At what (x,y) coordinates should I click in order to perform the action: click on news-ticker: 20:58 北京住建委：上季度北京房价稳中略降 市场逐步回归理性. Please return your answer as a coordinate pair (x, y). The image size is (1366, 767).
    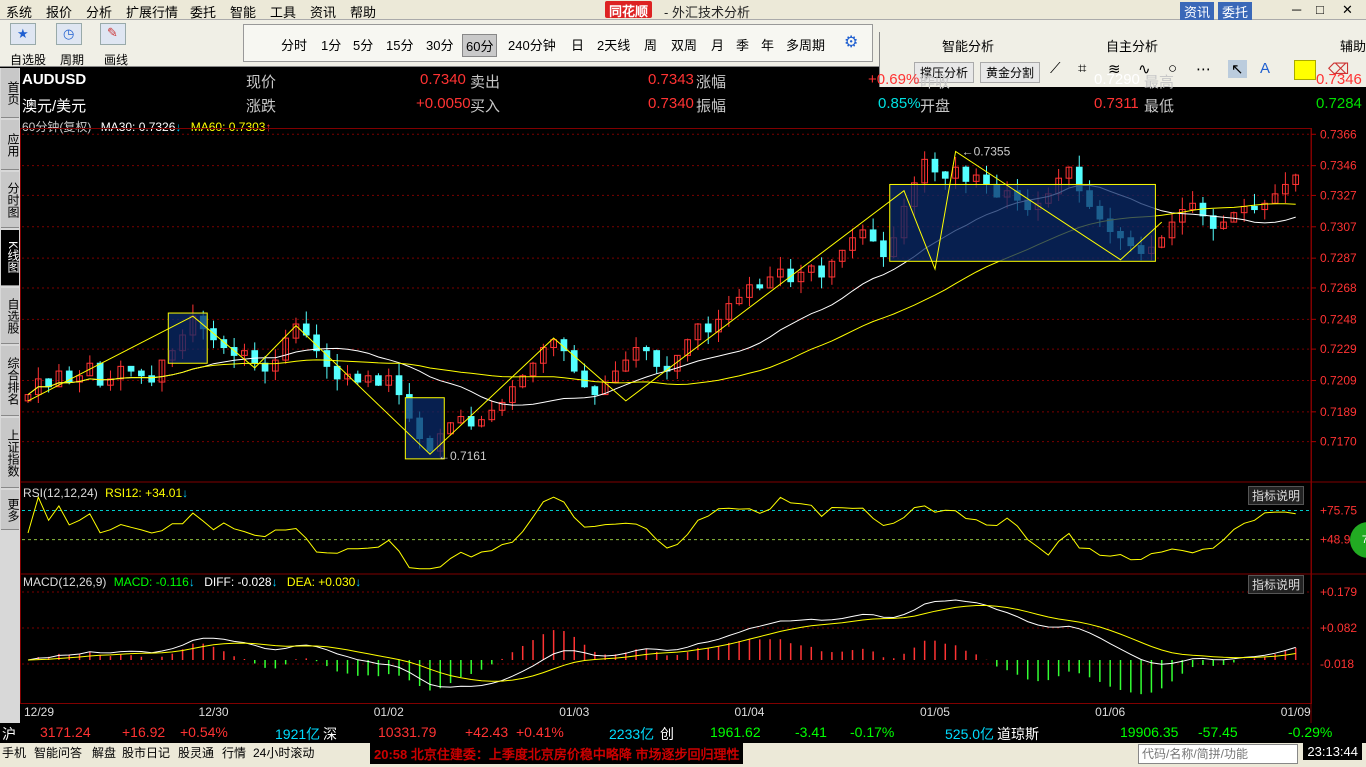
    Looking at the image, I should click on (557, 753).